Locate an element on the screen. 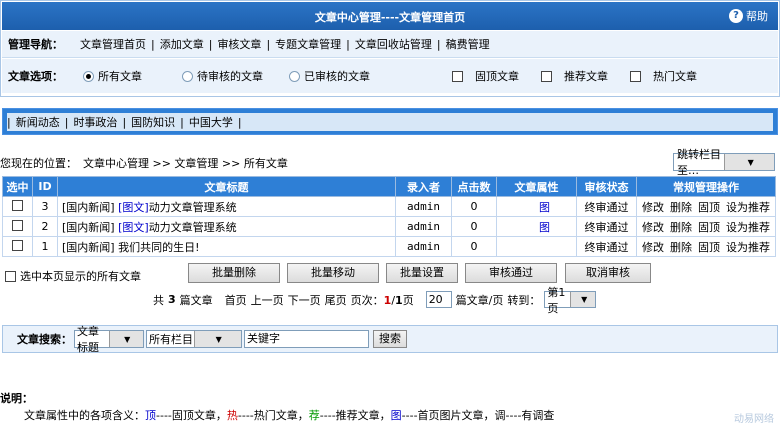  pager-last: 尾页 is located at coordinates (336, 300).